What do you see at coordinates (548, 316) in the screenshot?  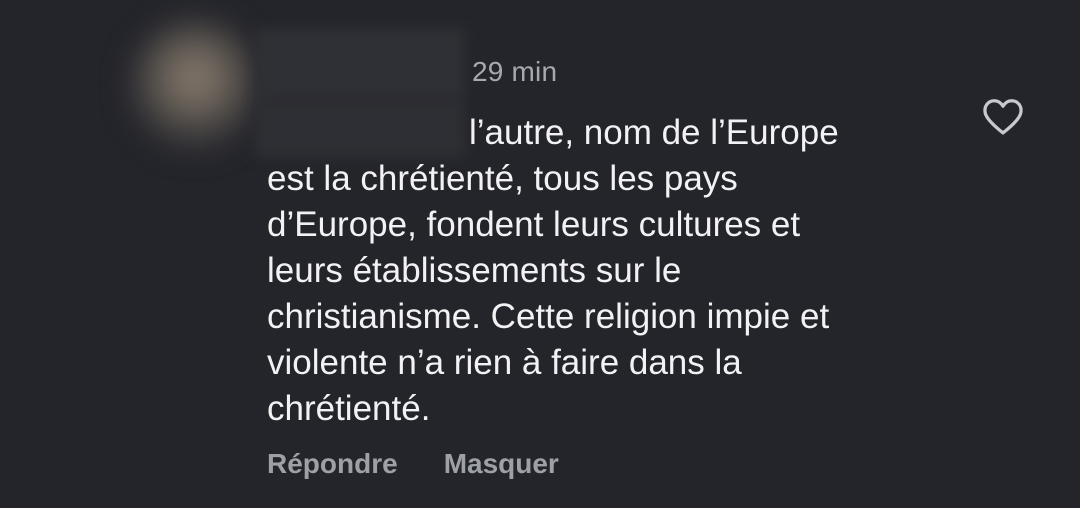 I see `comment-text-line: christianisme. Cette religion impie et` at bounding box center [548, 316].